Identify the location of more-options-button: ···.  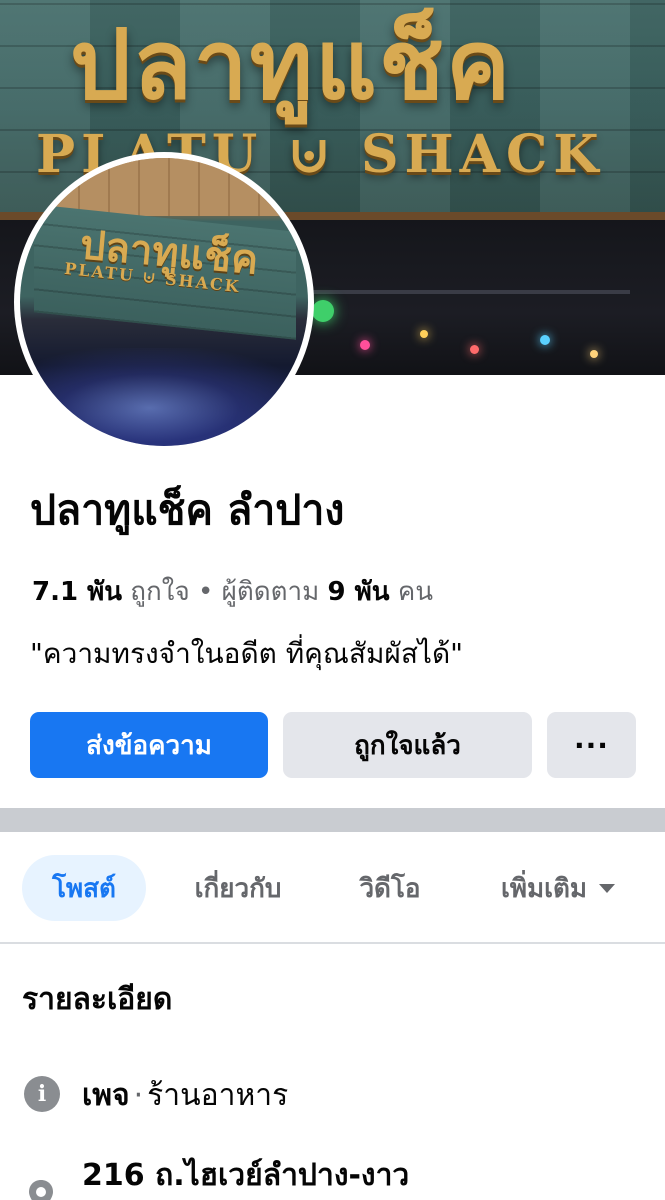
(591, 745).